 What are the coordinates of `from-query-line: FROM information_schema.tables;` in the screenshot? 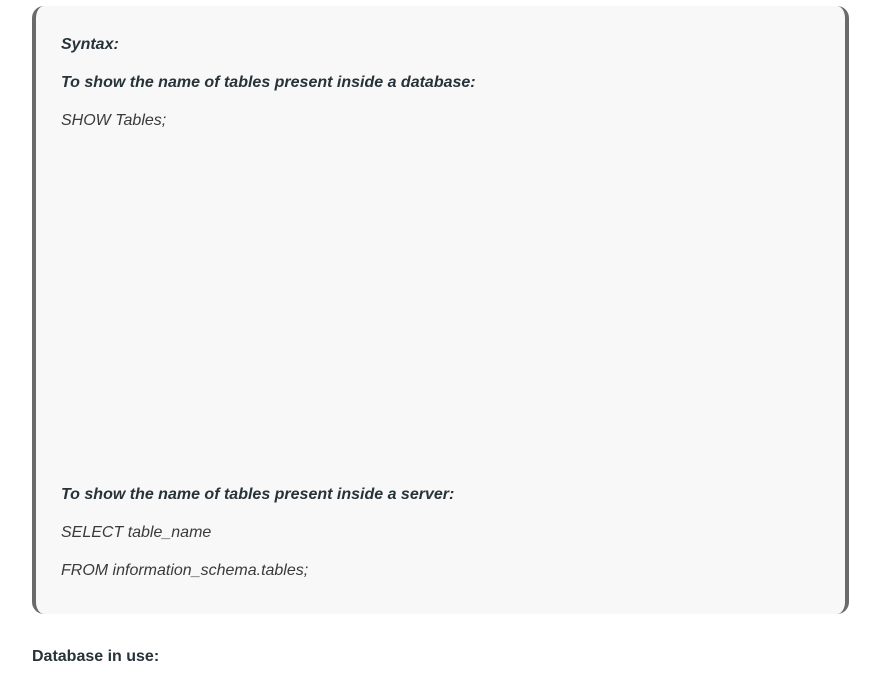 It's located at (185, 570).